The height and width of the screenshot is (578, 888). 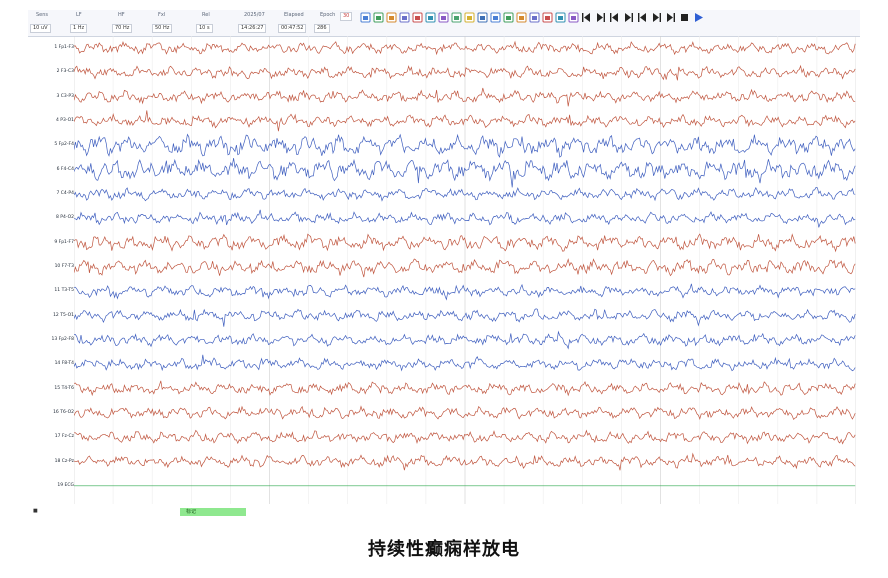 I want to click on spectrum-icon, so click(x=560, y=17).